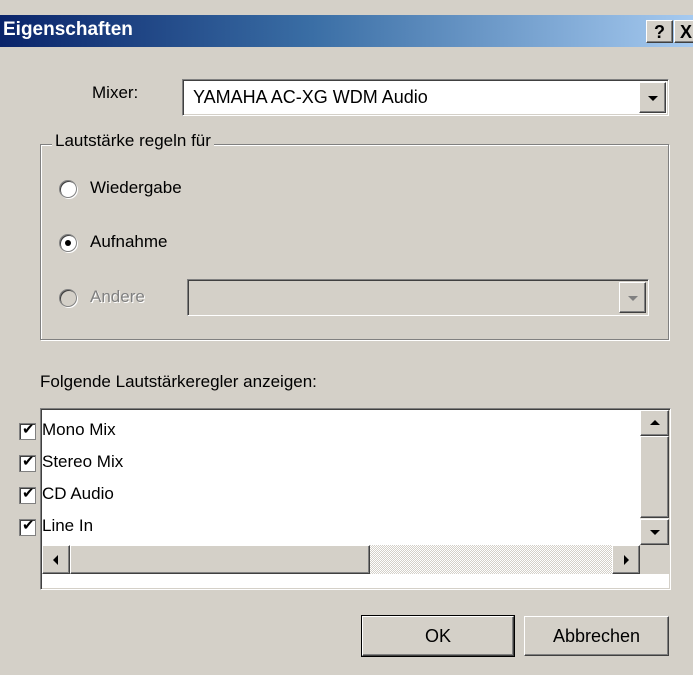 The width and height of the screenshot is (693, 675). I want to click on close-button: X, so click(683, 31).